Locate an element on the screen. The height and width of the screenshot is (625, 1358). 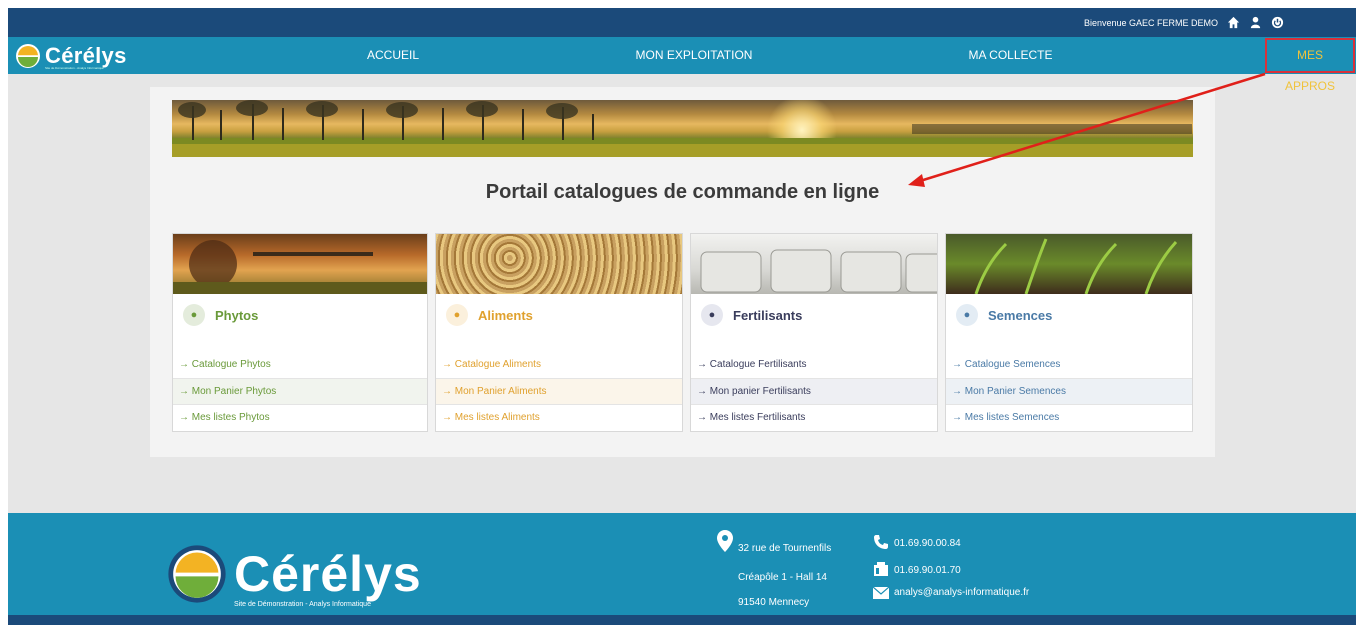
nav-mes-appros: MES APPROS is located at coordinates (1310, 65).